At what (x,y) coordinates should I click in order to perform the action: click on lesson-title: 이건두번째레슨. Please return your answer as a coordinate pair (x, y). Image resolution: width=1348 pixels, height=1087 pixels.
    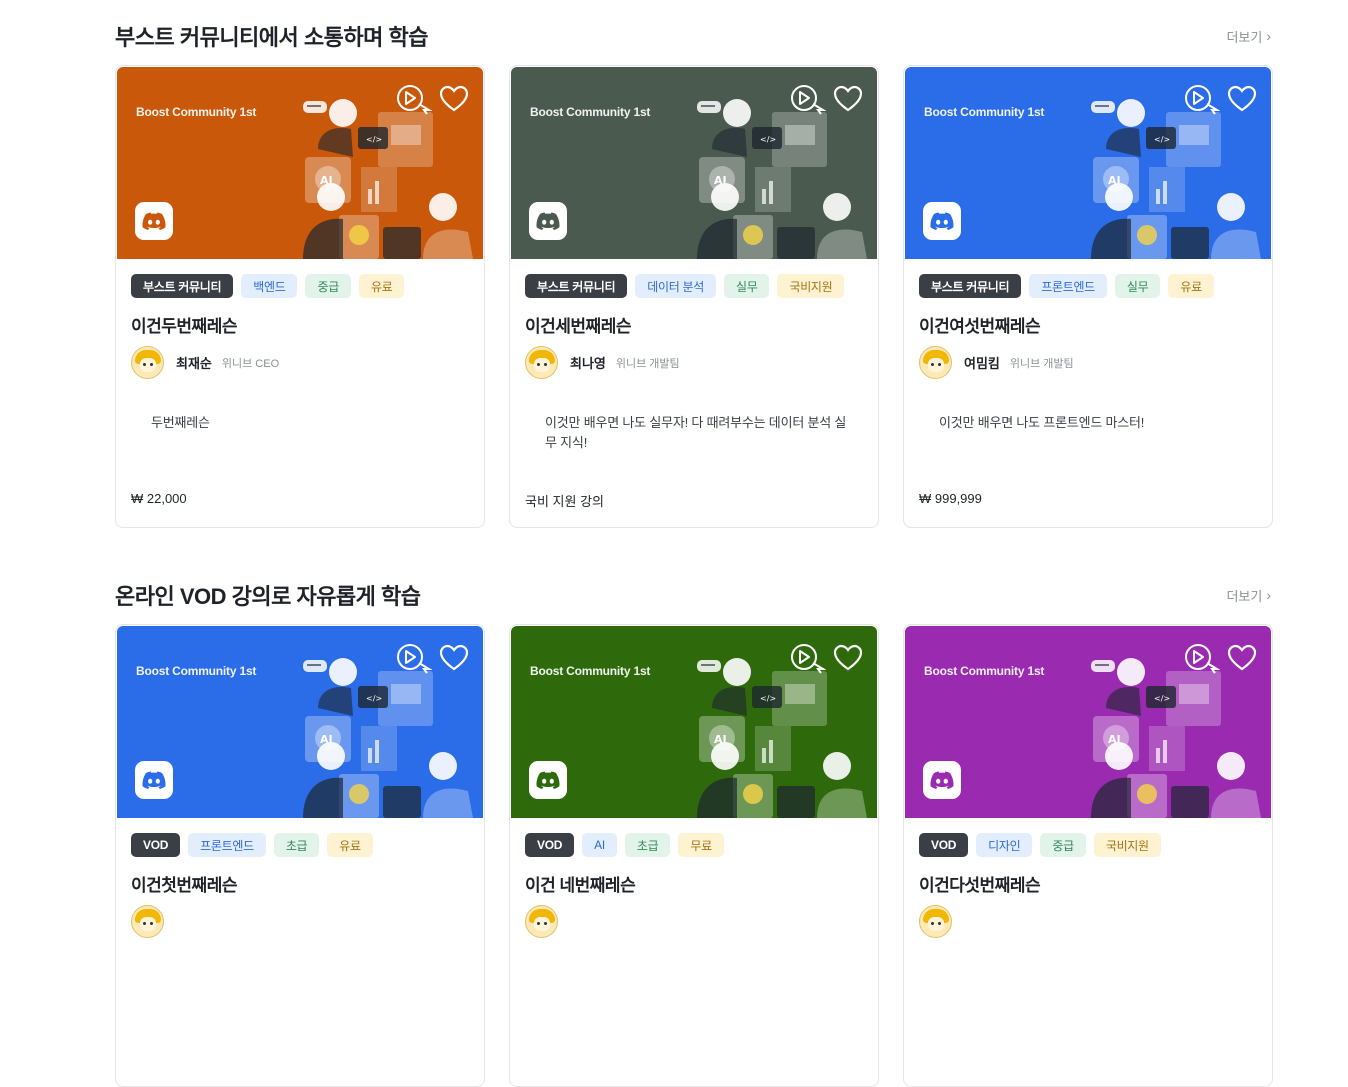
    Looking at the image, I should click on (184, 326).